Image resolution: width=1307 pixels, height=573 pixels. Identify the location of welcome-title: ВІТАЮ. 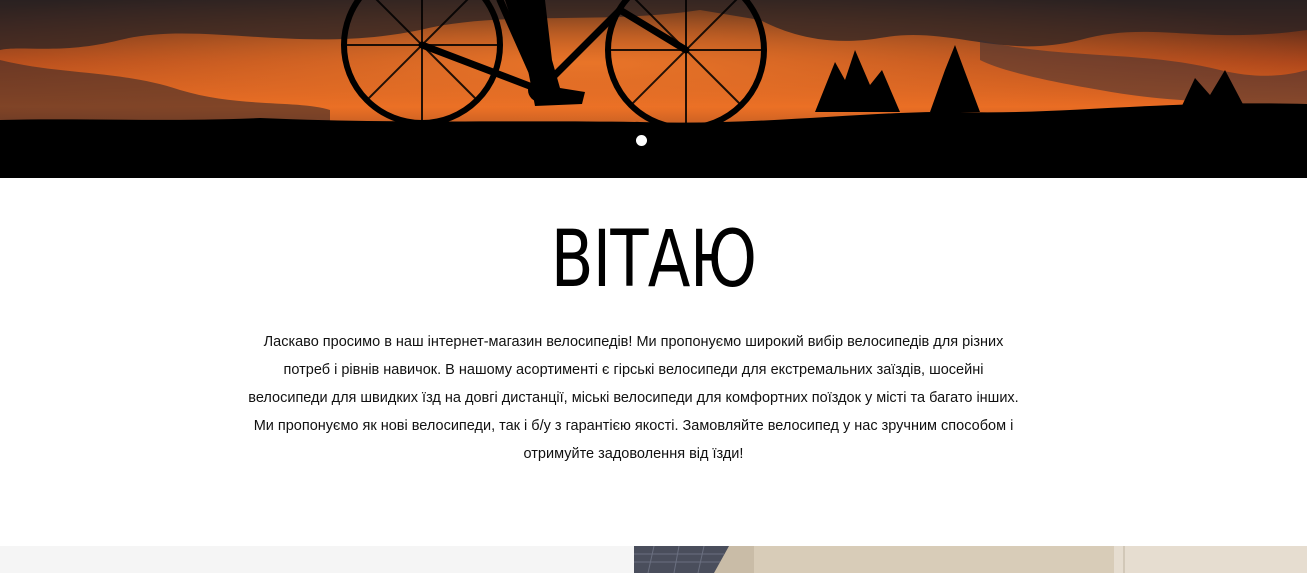
(653, 260).